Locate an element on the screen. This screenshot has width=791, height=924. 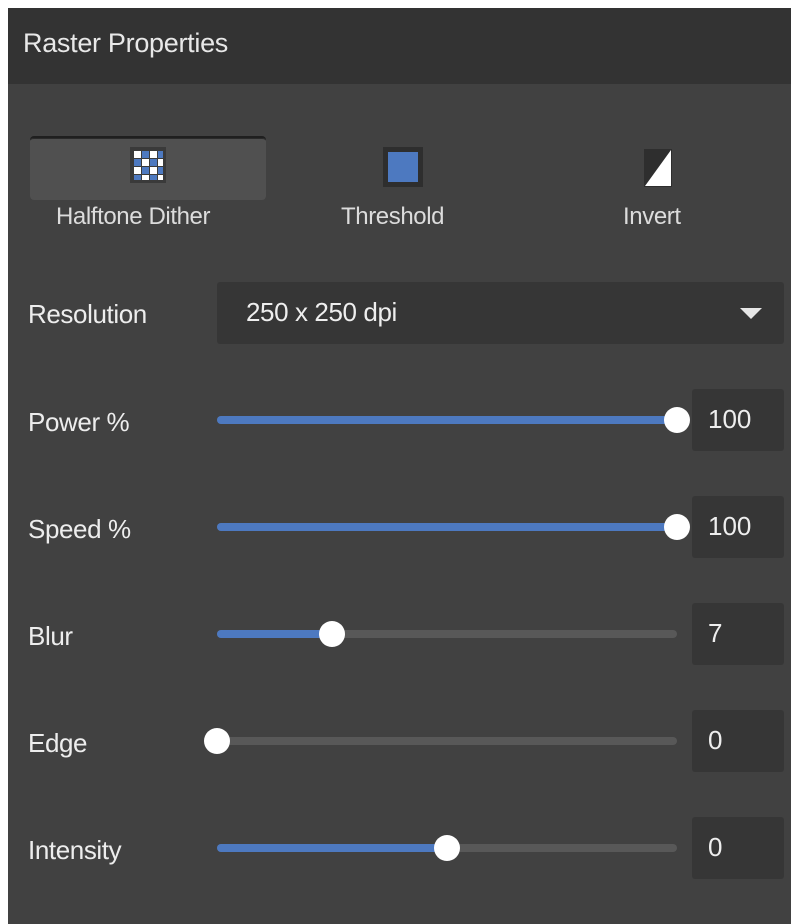
power-slider is located at coordinates (453, 420).